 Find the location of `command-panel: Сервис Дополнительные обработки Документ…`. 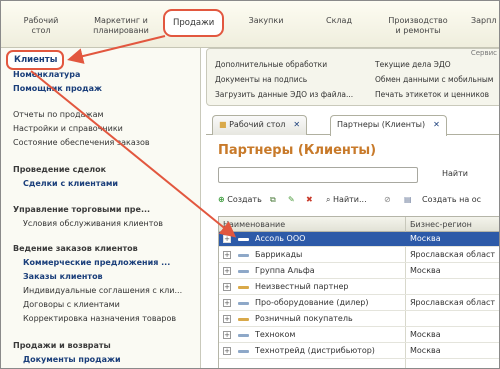

command-panel: Сервис Дополнительные обработки Документ… is located at coordinates (352, 77).